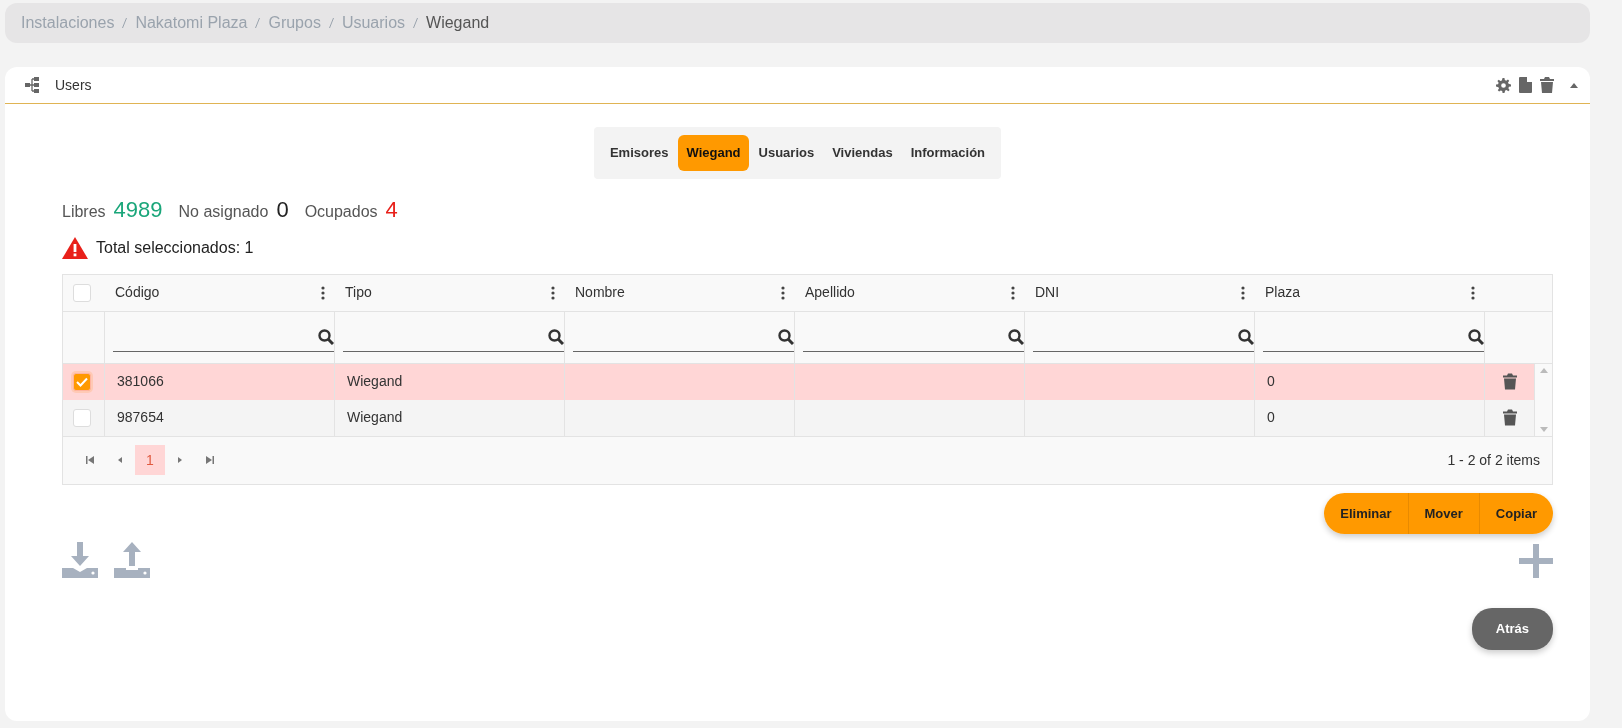 The width and height of the screenshot is (1622, 728). What do you see at coordinates (600, 292) in the screenshot?
I see `column-header: Nombre` at bounding box center [600, 292].